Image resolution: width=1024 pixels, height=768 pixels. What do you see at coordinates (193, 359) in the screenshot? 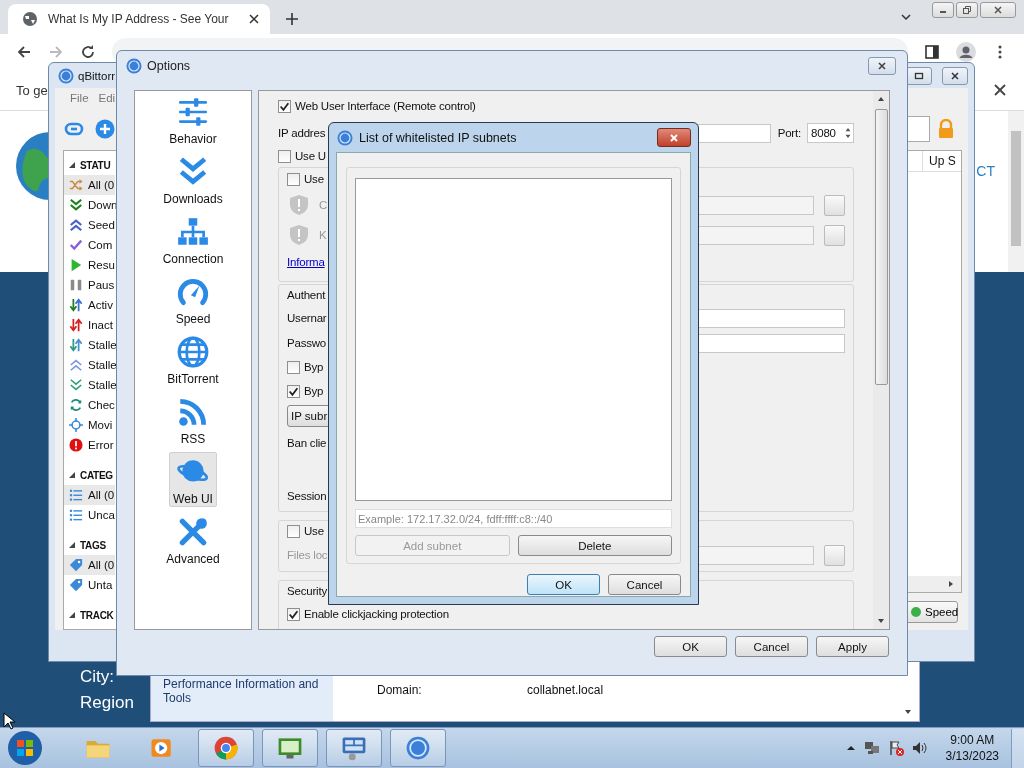
I see `category-item: BitTorrent` at bounding box center [193, 359].